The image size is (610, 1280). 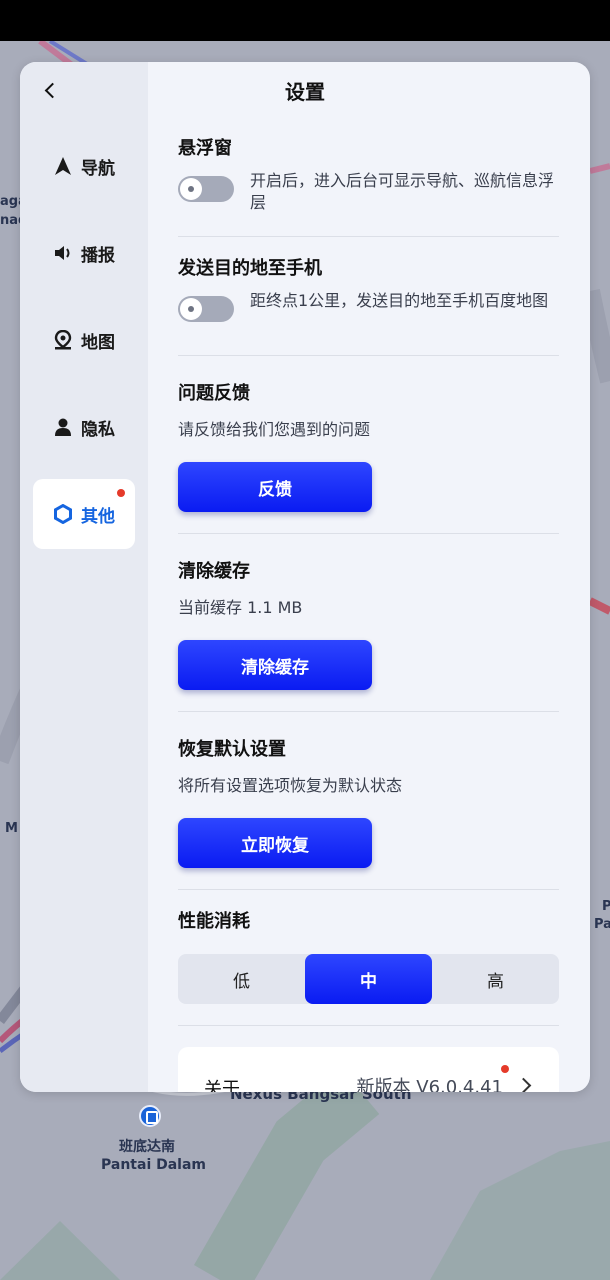 I want to click on navigation-arrow-icon, so click(x=63, y=166).